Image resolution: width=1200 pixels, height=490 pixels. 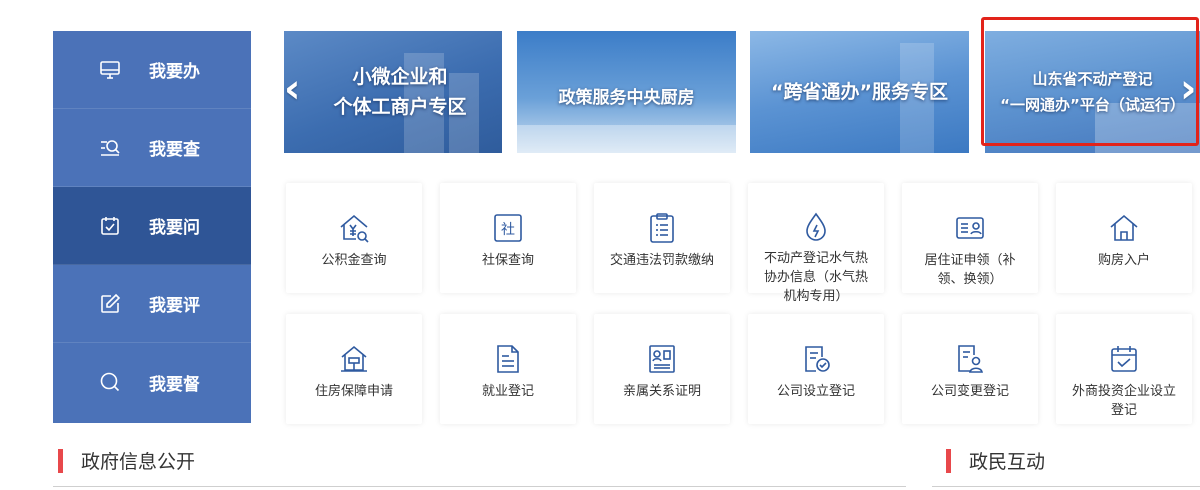 I want to click on service-label: 外商投资企业设立登记, so click(x=1123, y=401).